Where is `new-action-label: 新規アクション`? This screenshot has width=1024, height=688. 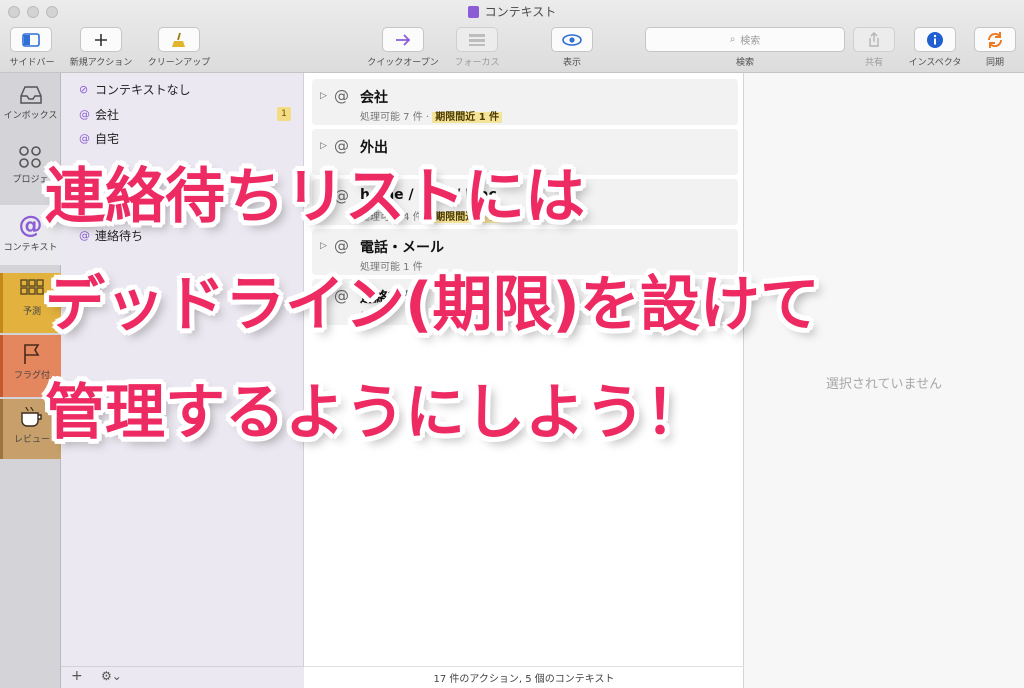
new-action-label: 新規アクション is located at coordinates (101, 63).